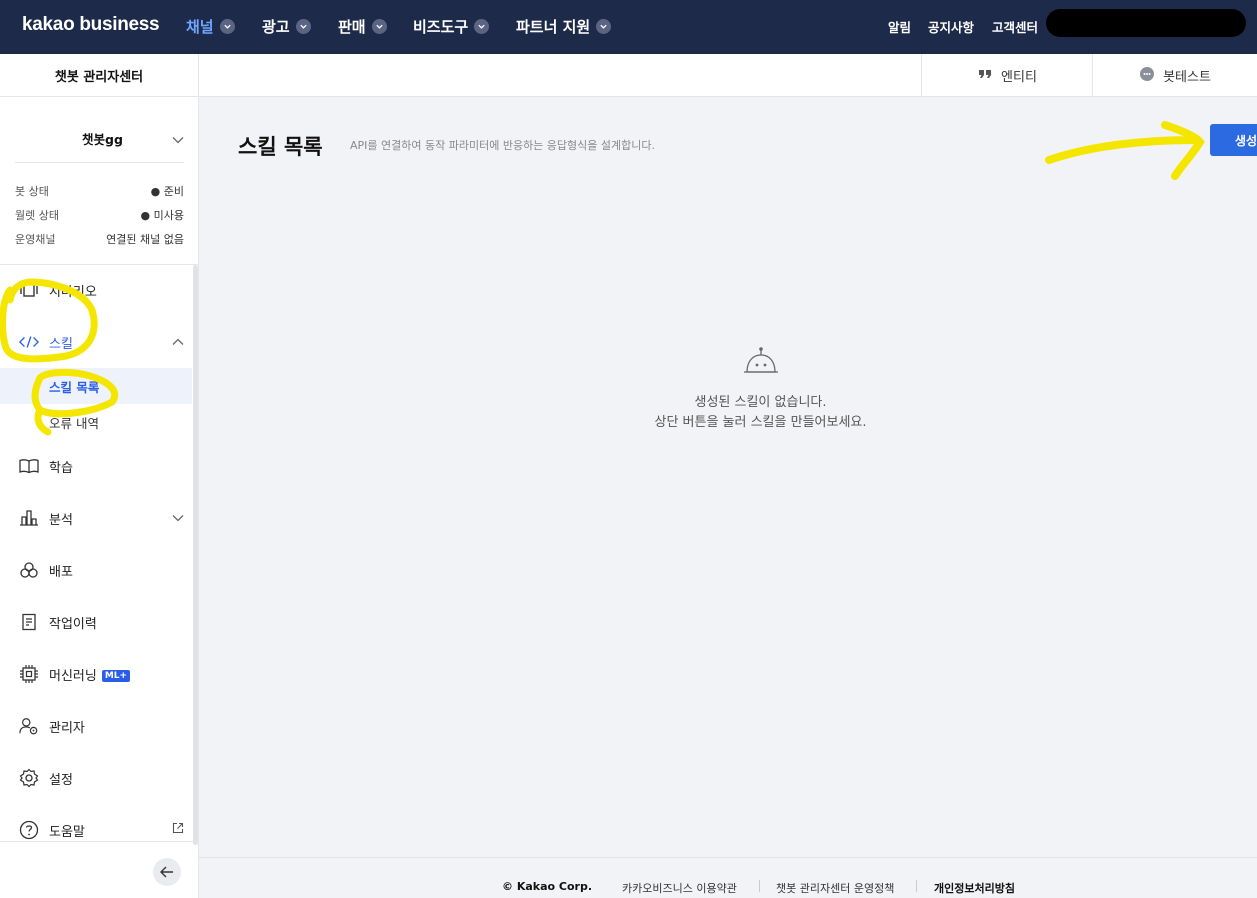  What do you see at coordinates (145, 239) in the screenshot?
I see `operating-channel-value: 연결된 채널 없음` at bounding box center [145, 239].